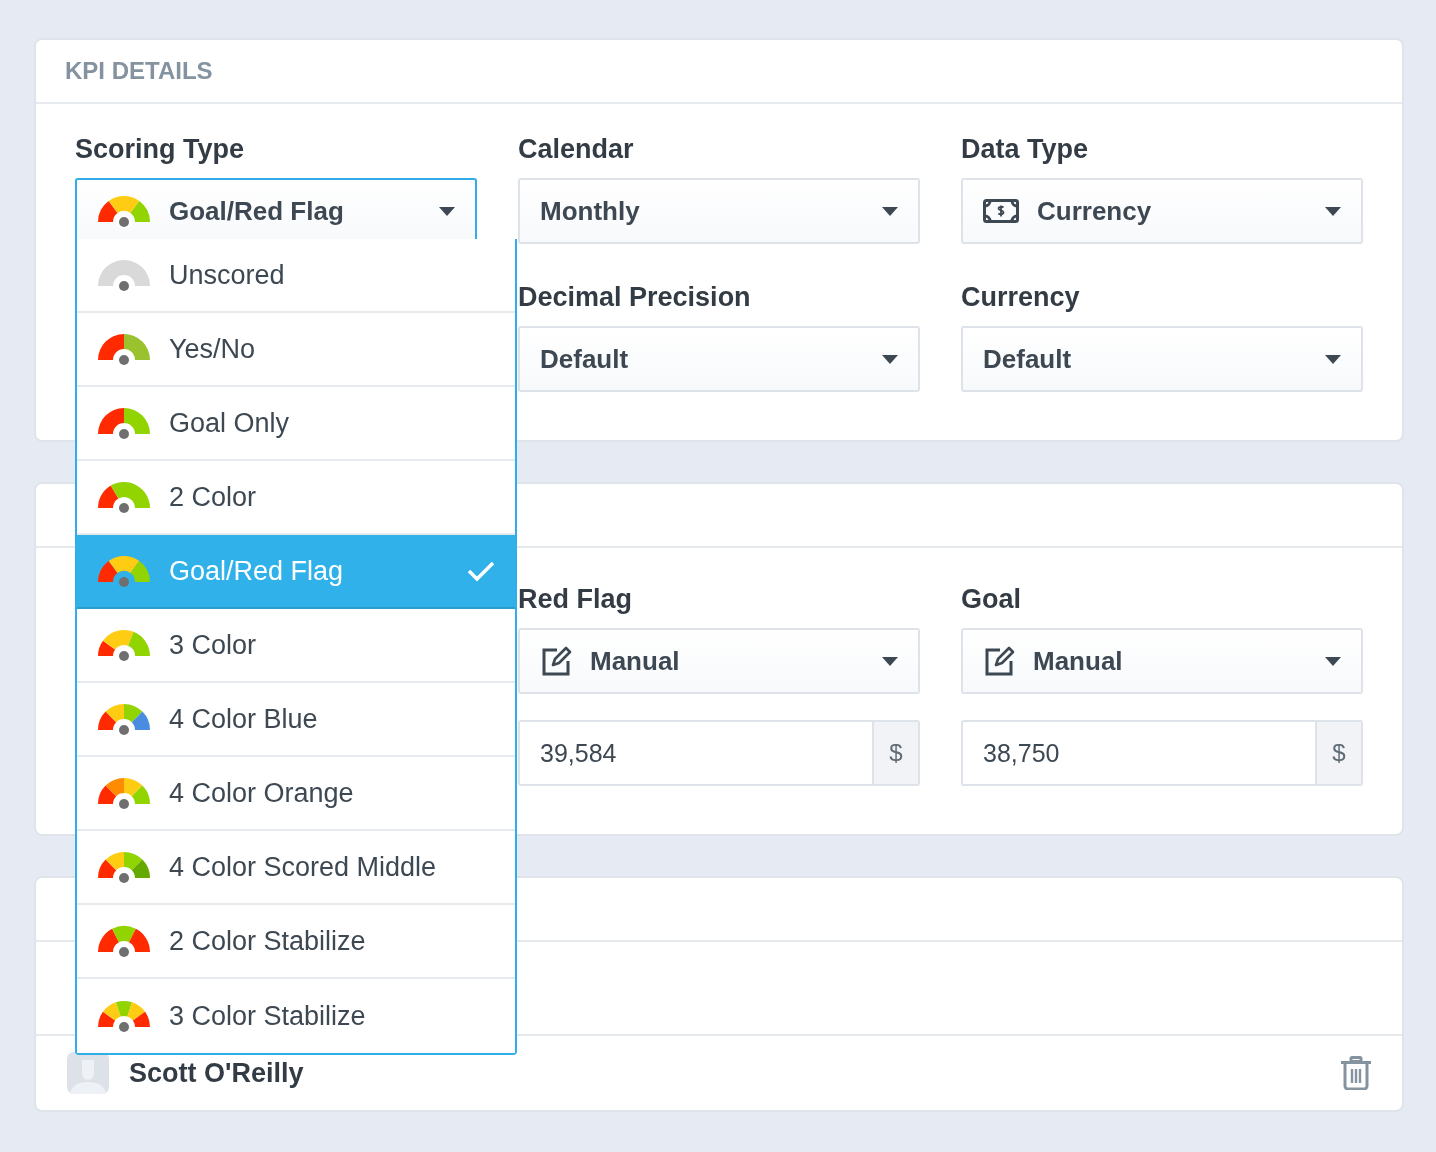  Describe the element at coordinates (88, 1073) in the screenshot. I see `avatar-icon` at that location.